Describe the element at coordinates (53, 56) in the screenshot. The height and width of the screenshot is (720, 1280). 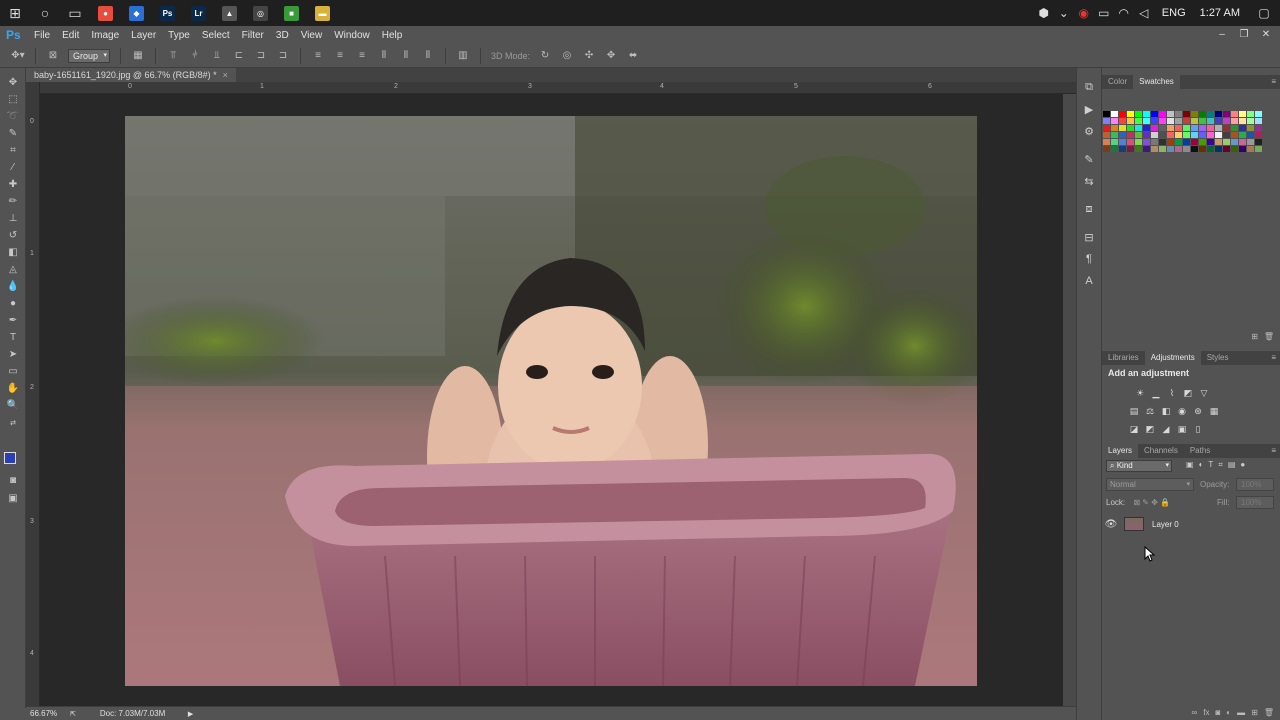
I see `auto-select-checkbox-icon: ⊠` at that location.